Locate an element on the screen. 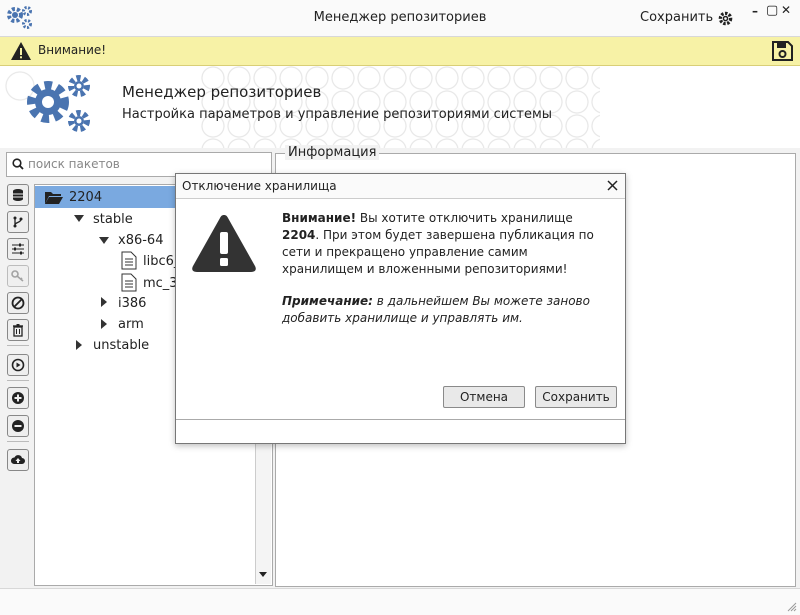 Image resolution: width=800 pixels, height=615 pixels. tree-node-stable: stable is located at coordinates (113, 219).